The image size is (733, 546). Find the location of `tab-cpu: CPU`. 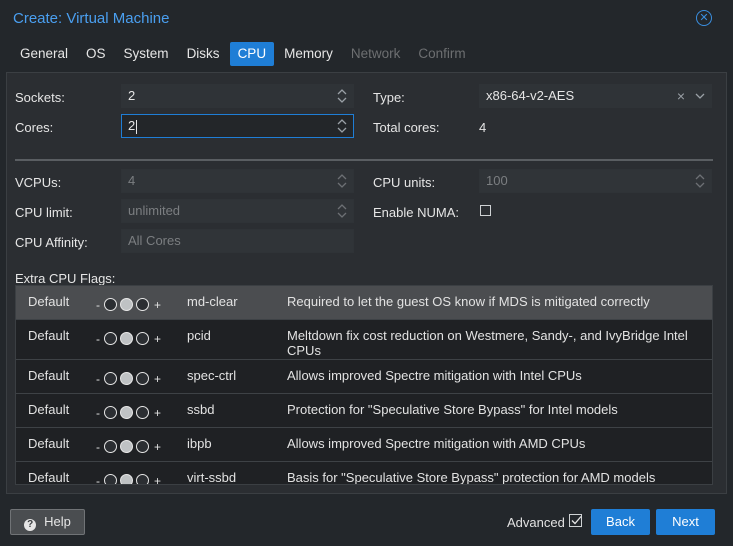

tab-cpu: CPU is located at coordinates (252, 54).